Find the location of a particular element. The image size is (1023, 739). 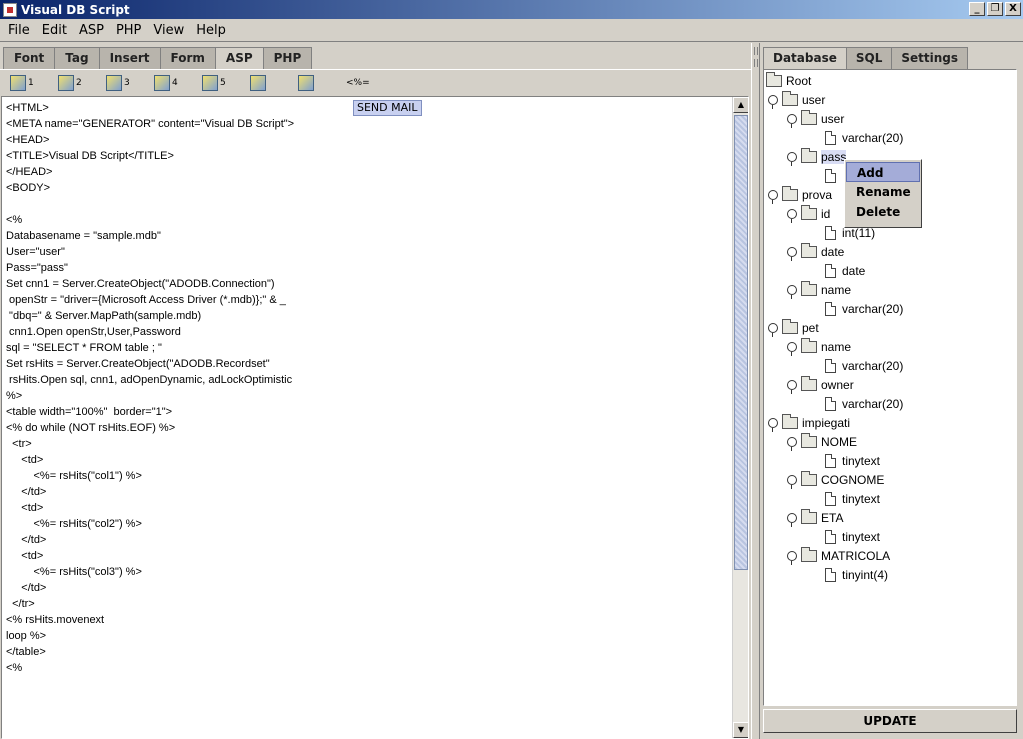

close-button: X is located at coordinates (1013, 9).